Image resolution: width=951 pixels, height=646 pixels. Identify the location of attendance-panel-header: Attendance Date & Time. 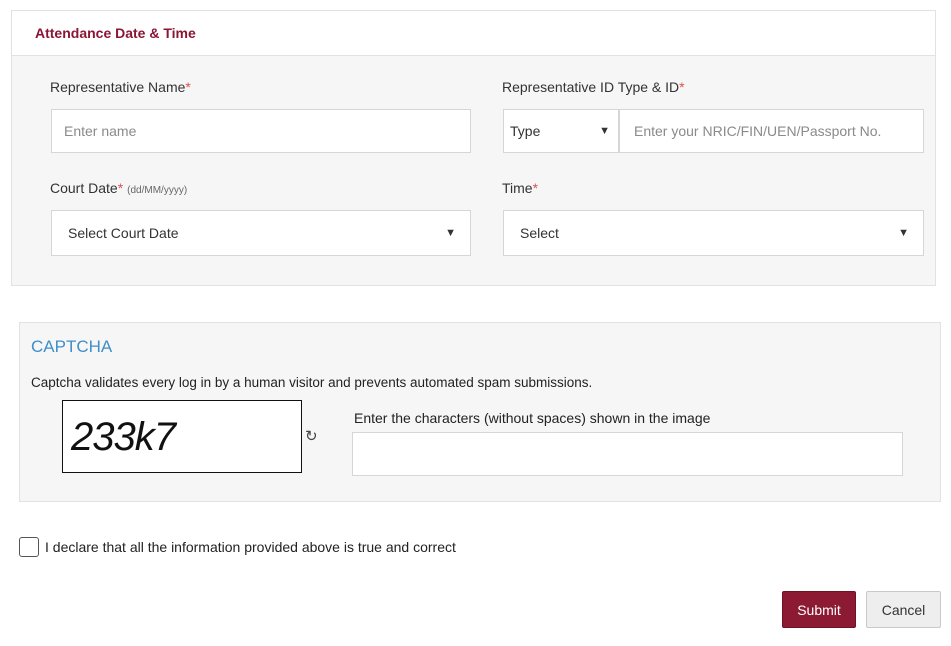
(473, 33).